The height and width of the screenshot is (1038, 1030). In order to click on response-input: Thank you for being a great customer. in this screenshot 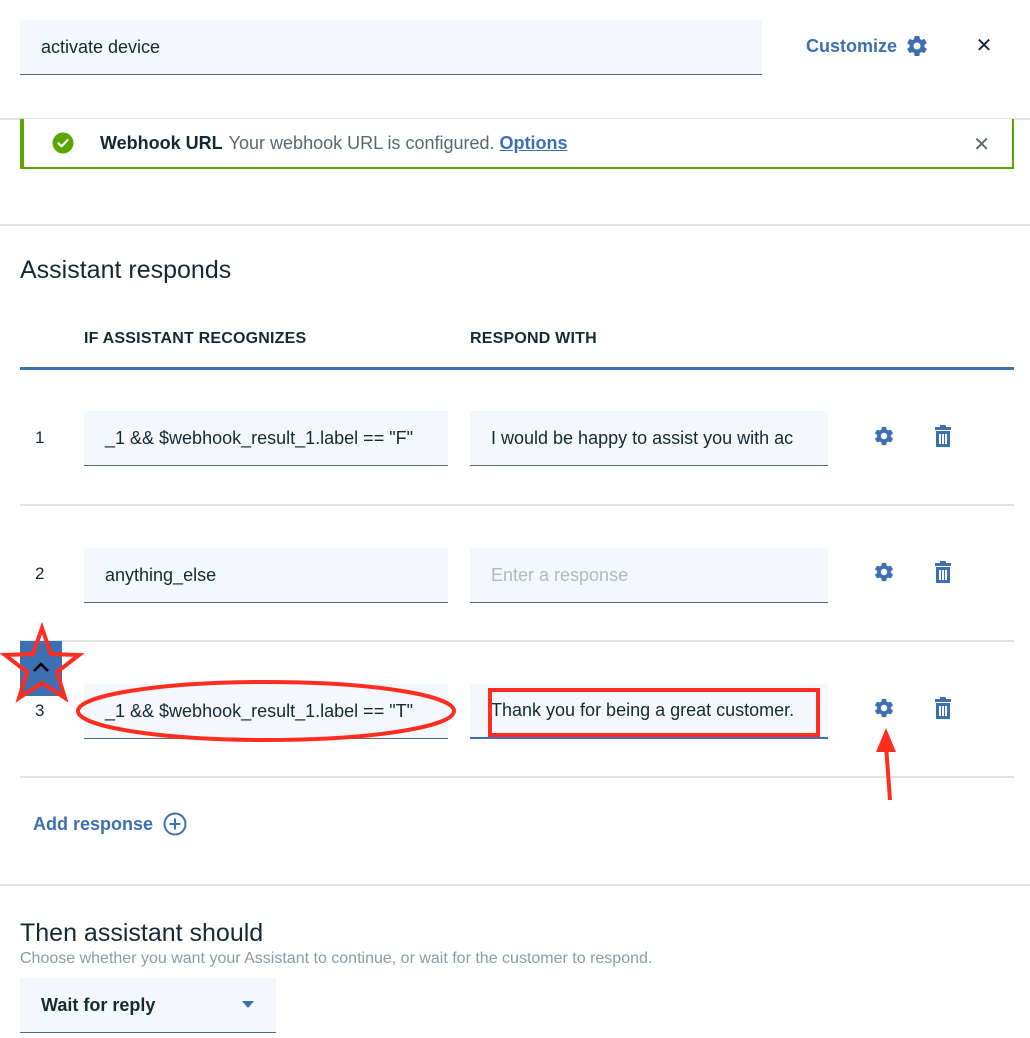, I will do `click(649, 711)`.